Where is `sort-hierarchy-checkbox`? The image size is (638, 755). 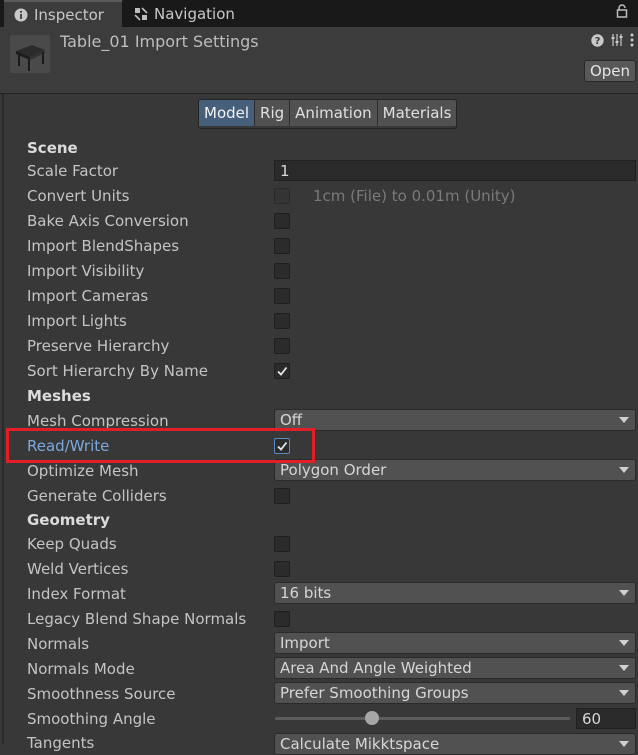
sort-hierarchy-checkbox is located at coordinates (282, 371).